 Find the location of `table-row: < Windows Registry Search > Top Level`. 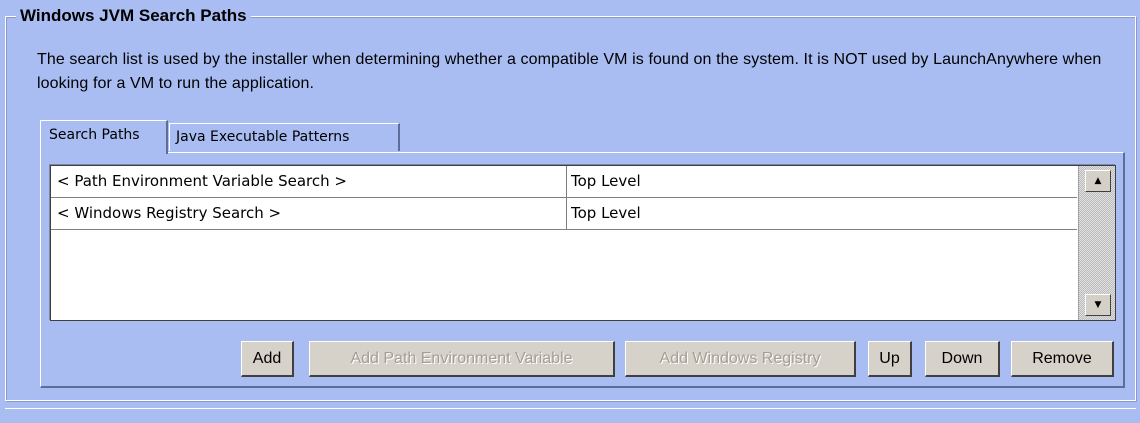

table-row: < Windows Registry Search > Top Level is located at coordinates (564, 214).